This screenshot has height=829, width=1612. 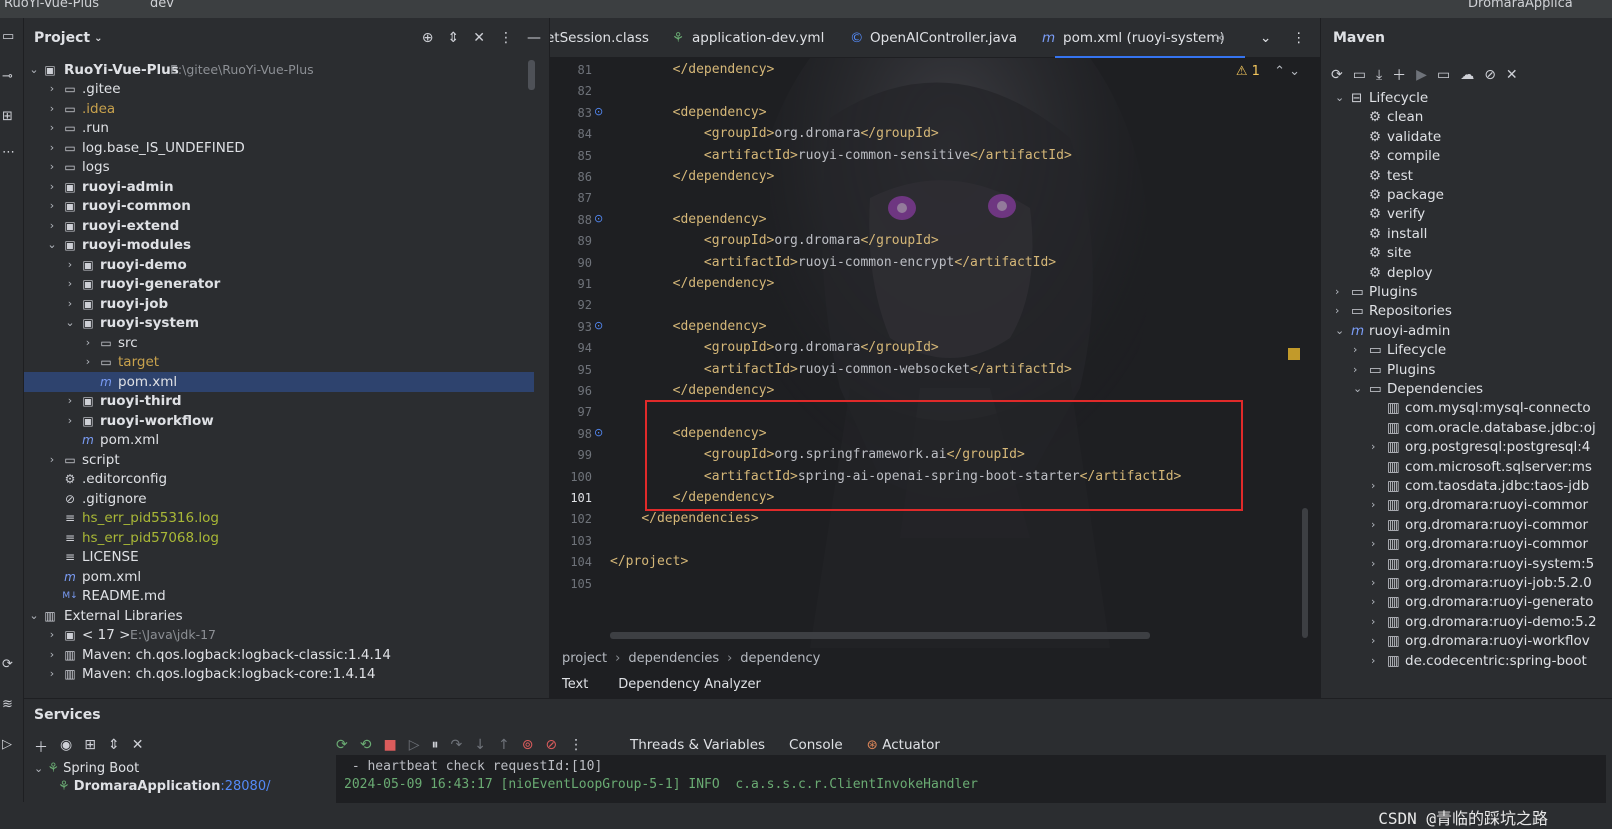 I want to click on tab-application-dev: application-dev.yml, so click(x=758, y=38).